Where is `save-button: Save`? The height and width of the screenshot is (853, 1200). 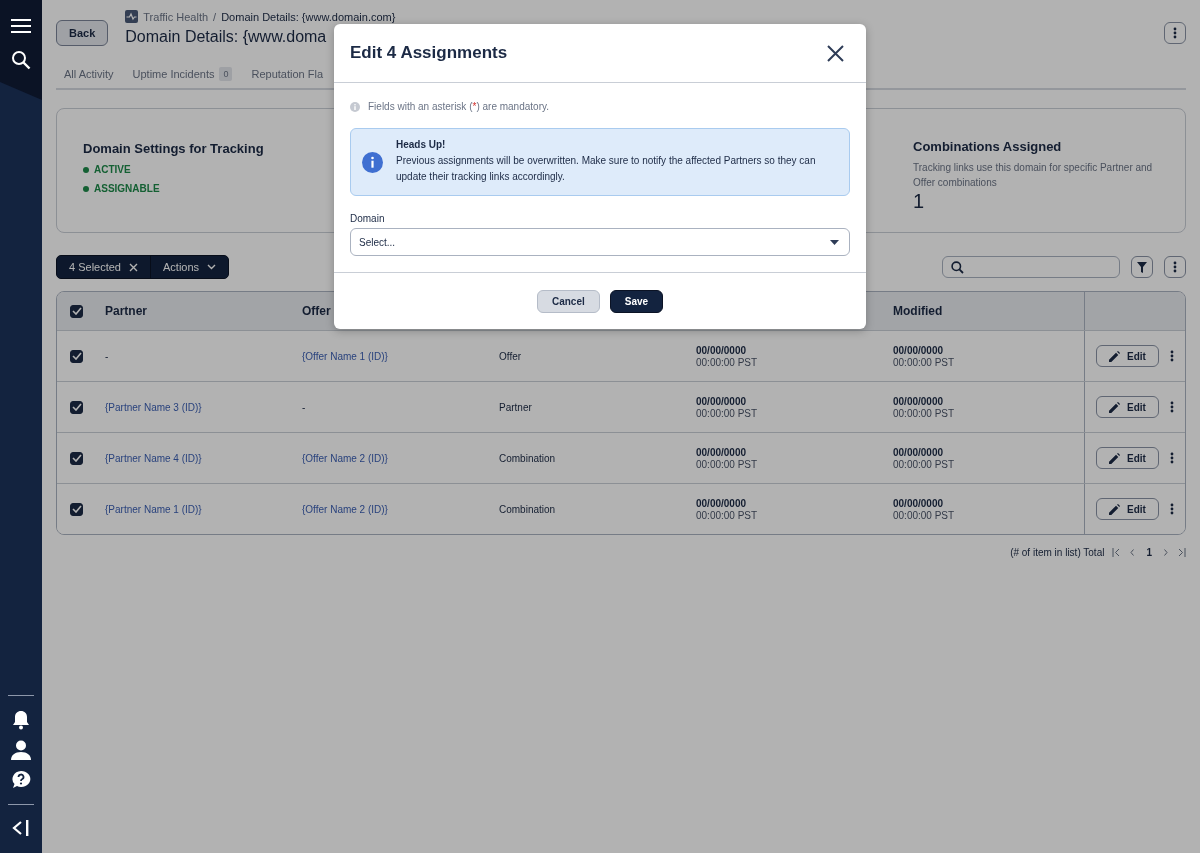
save-button: Save is located at coordinates (636, 301).